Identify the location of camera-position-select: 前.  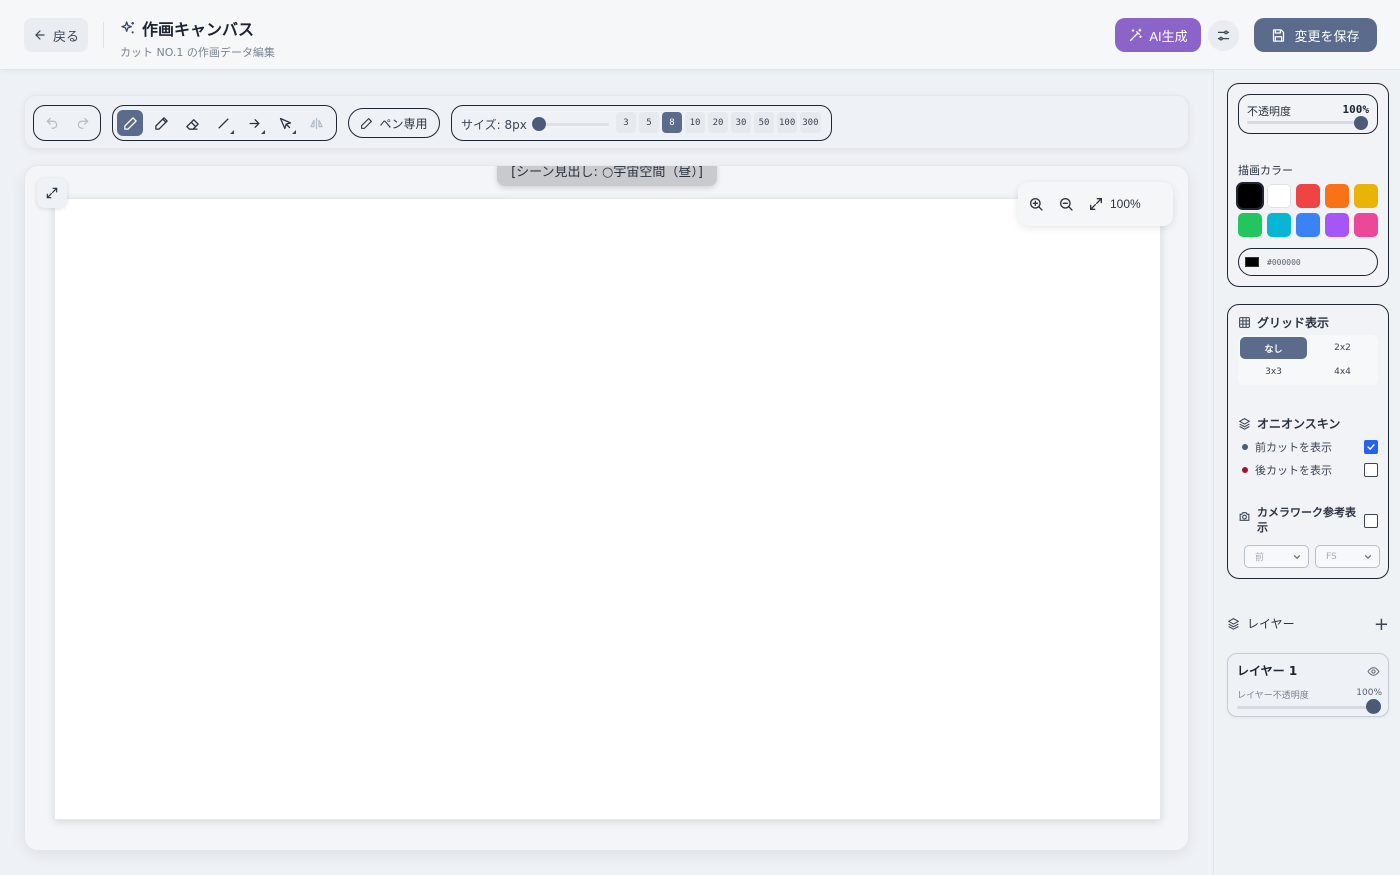
(1276, 556).